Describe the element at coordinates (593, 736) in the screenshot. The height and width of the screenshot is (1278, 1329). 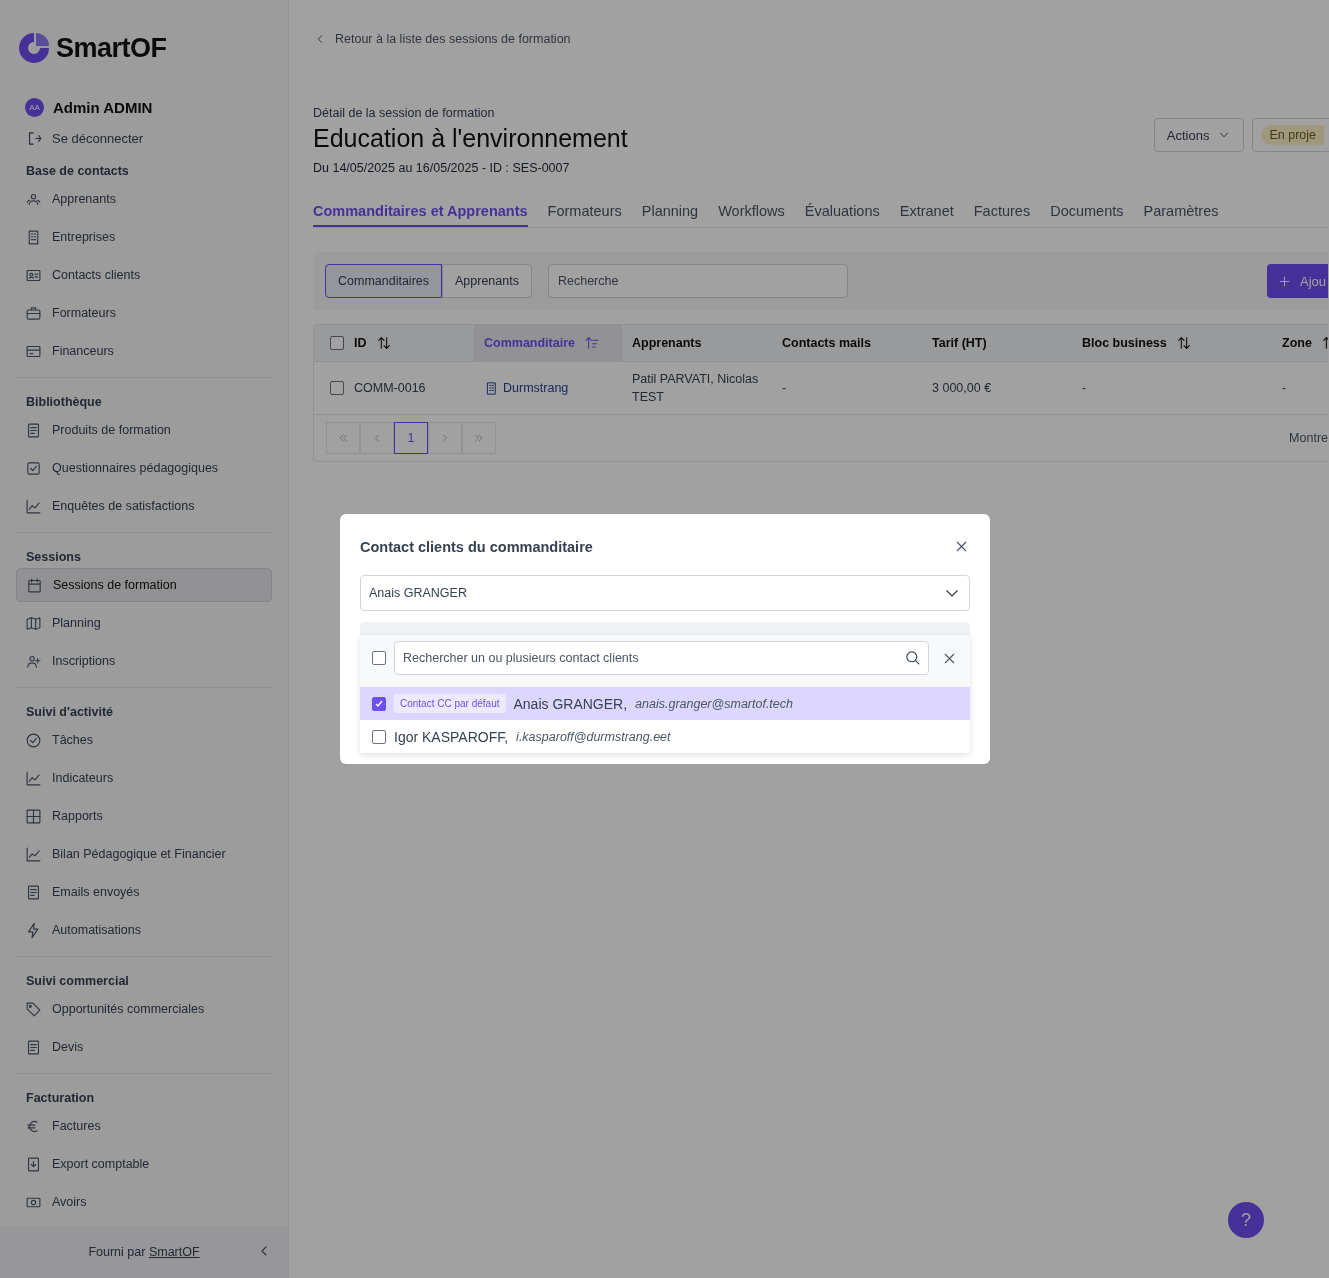
I see `contact-email: i.kasparoff@durmstrang.eet` at that location.